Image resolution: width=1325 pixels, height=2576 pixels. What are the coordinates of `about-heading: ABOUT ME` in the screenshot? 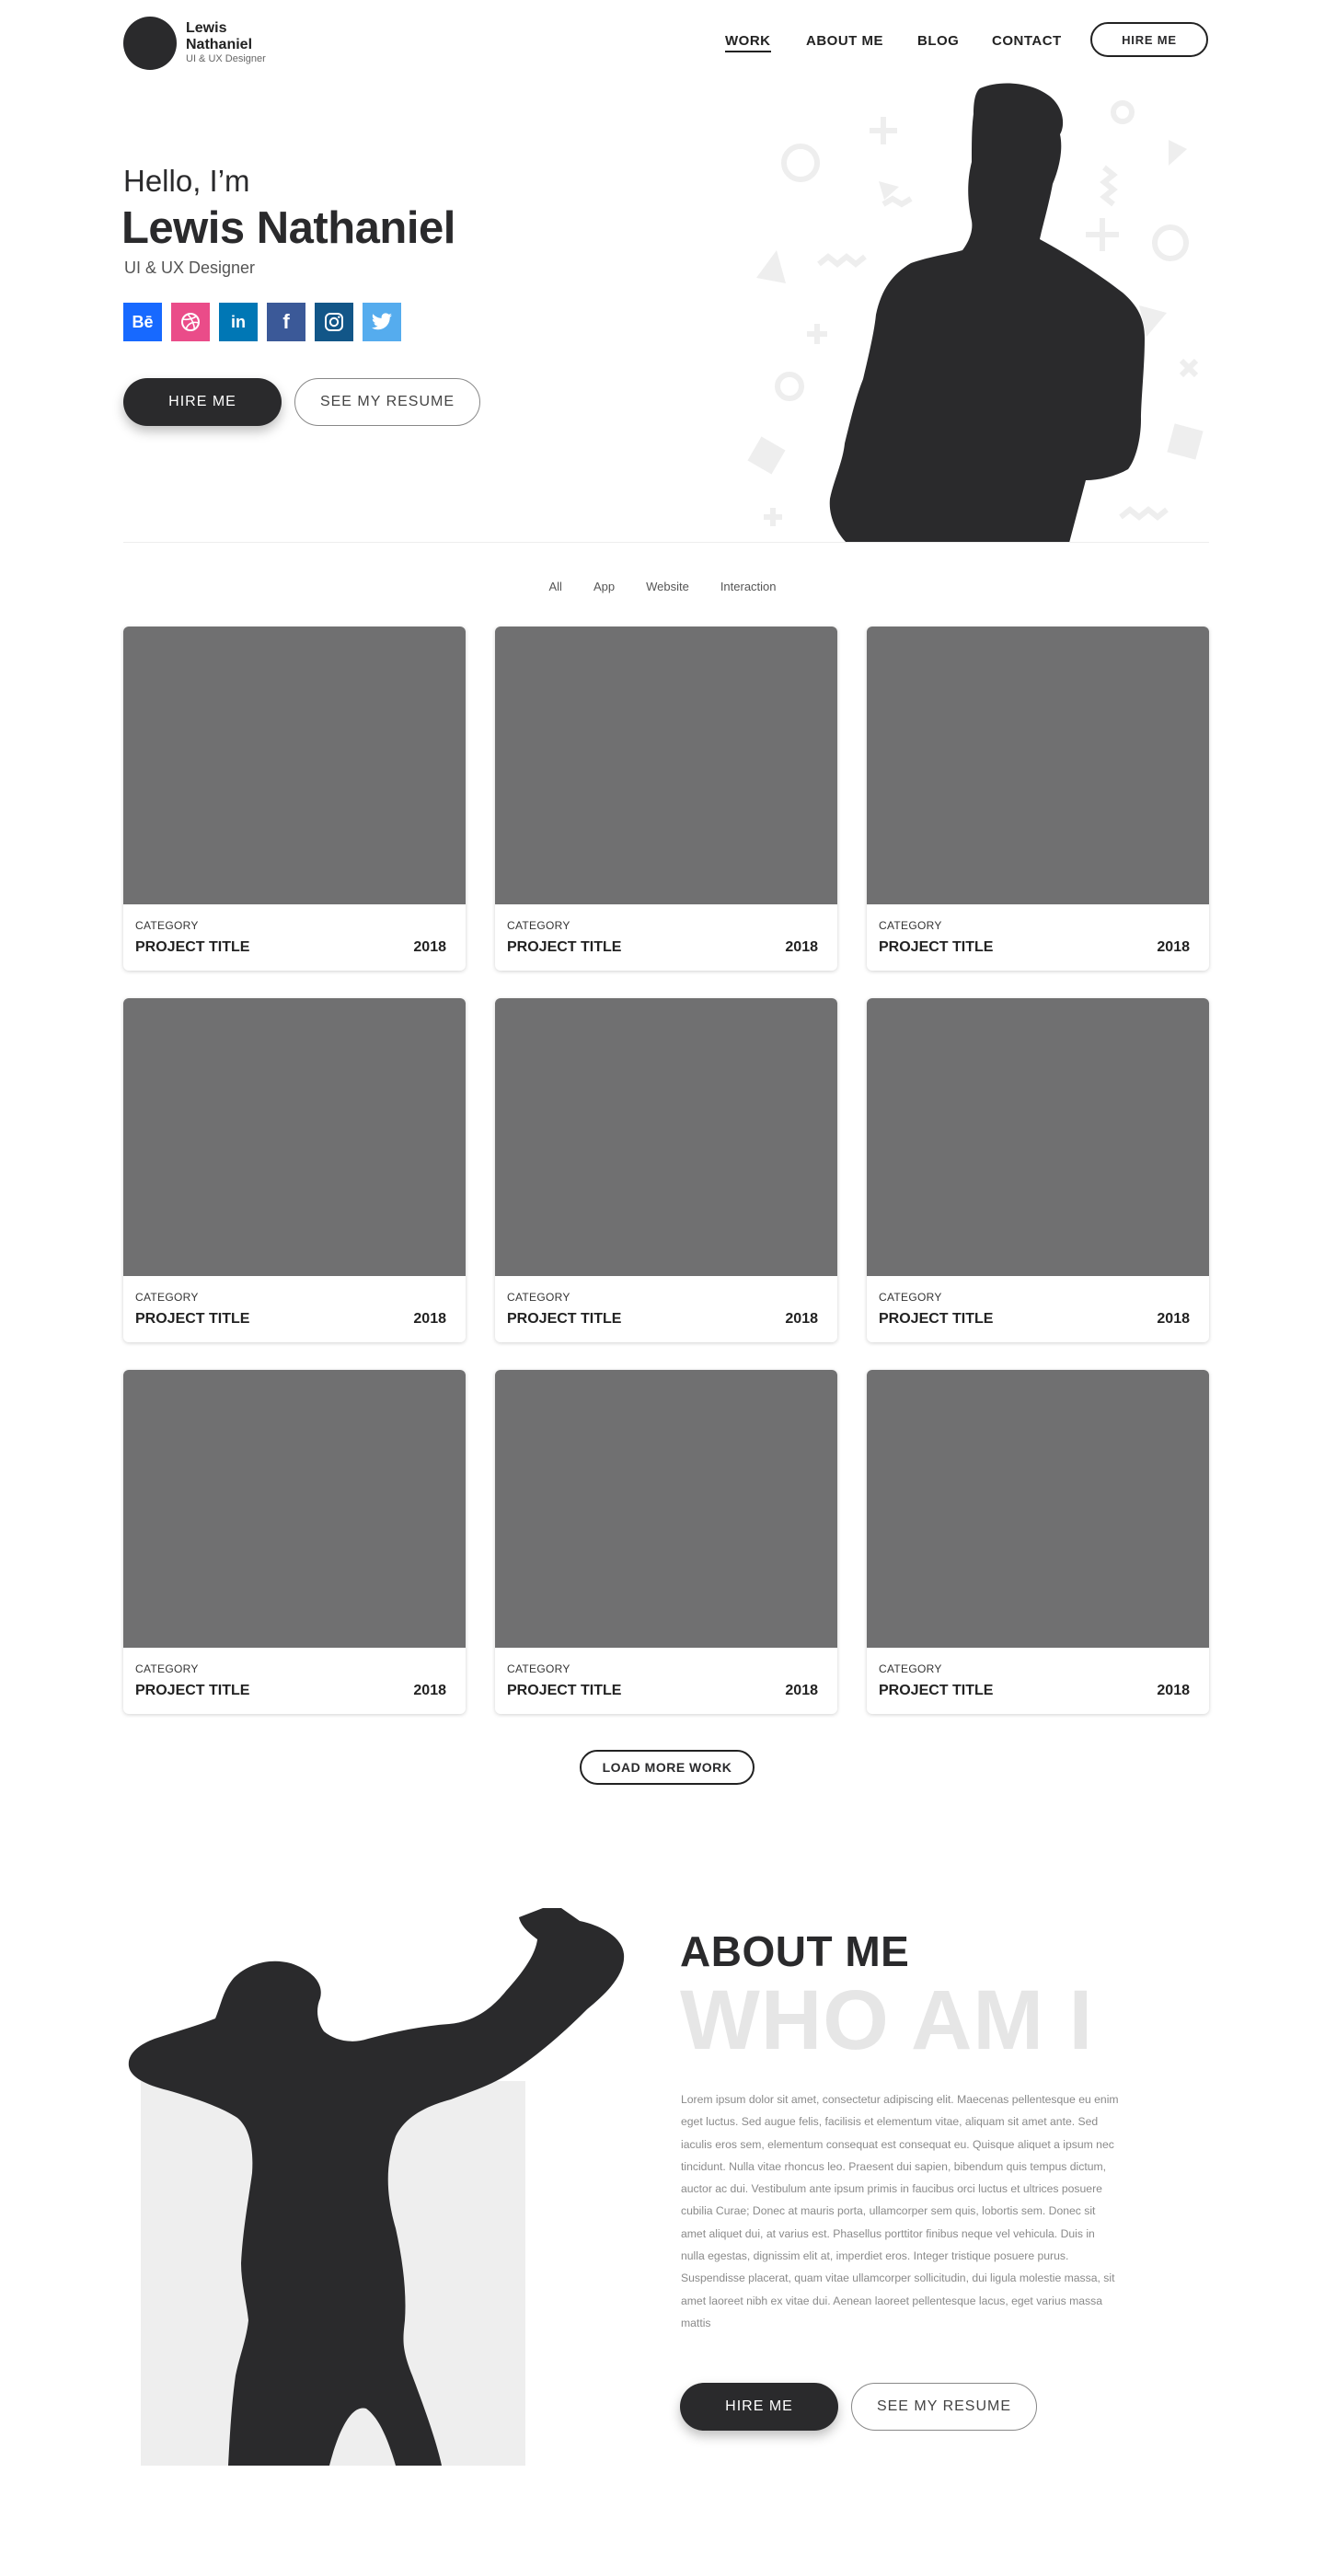 It's located at (795, 1951).